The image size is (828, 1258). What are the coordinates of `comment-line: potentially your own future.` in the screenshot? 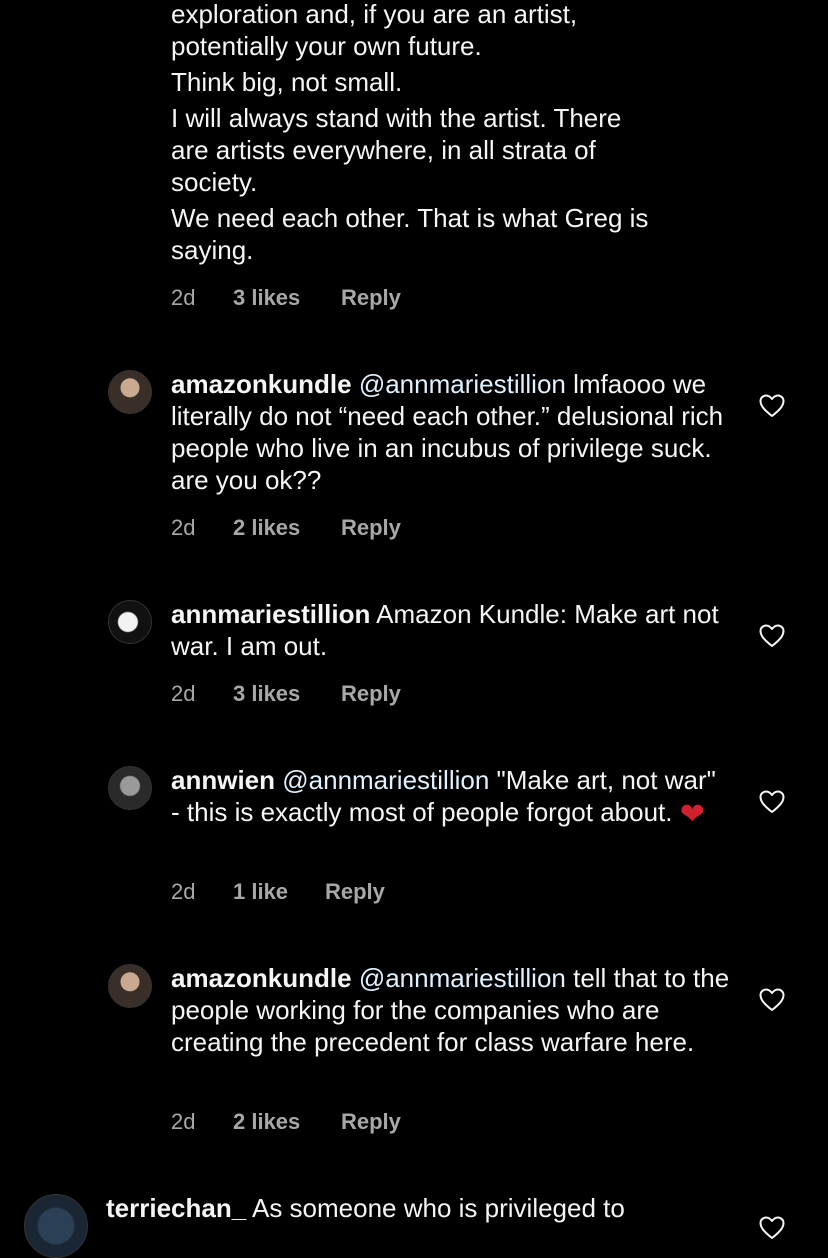 It's located at (326, 46).